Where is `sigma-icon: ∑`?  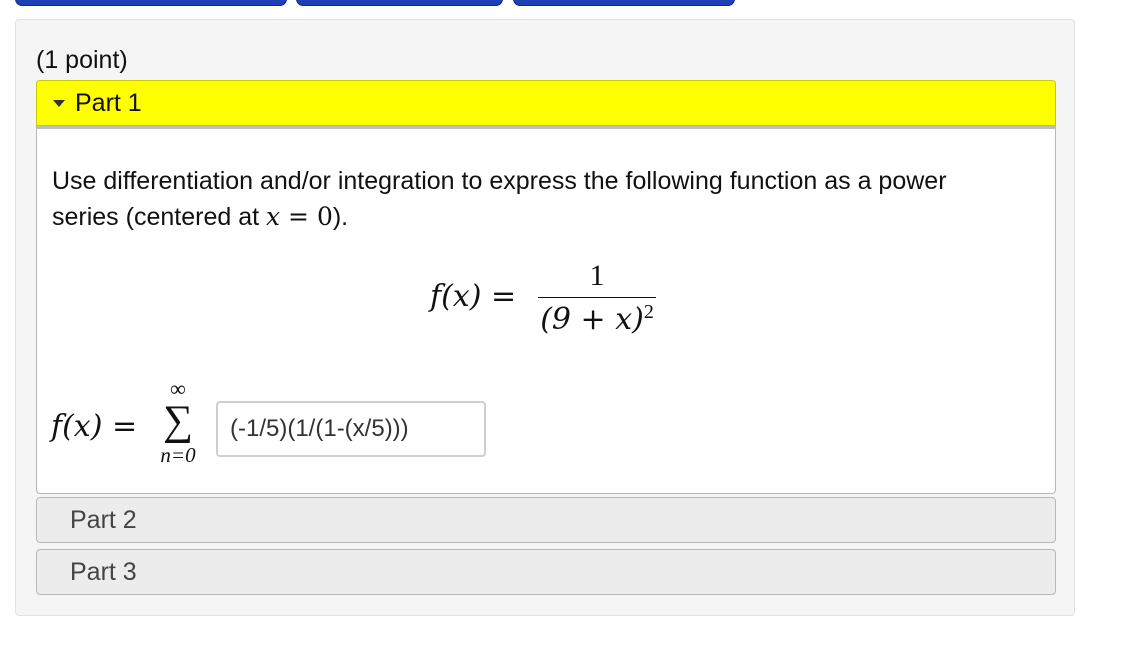
sigma-icon: ∑ is located at coordinates (178, 421).